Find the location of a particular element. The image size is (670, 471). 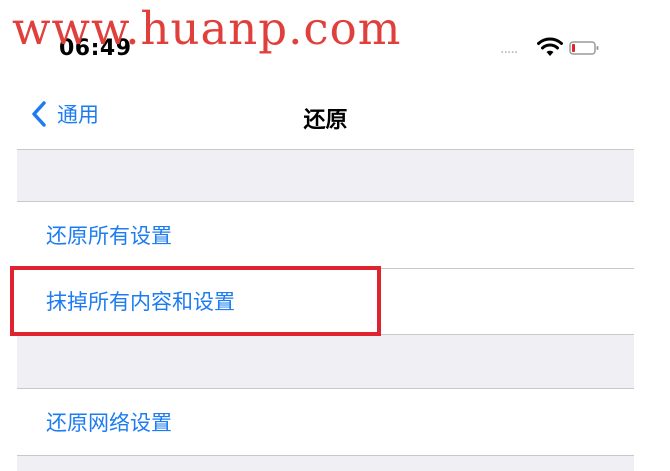

erase-all-content-row: 抹掉所有内容和设置 is located at coordinates (325, 301).